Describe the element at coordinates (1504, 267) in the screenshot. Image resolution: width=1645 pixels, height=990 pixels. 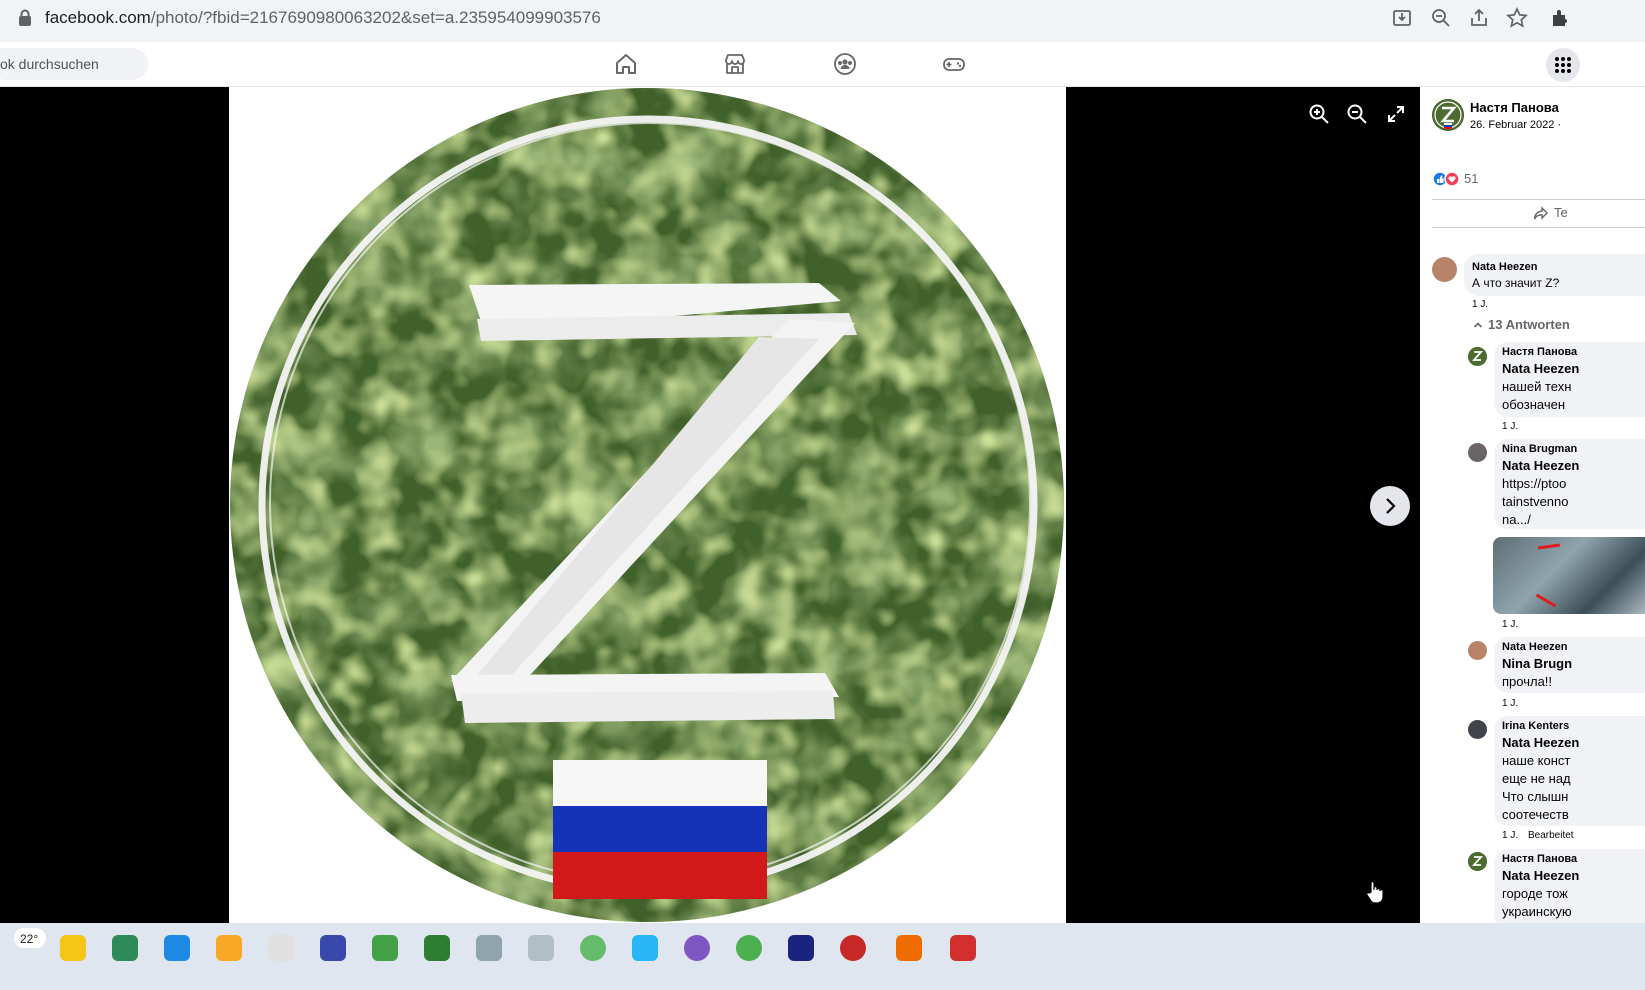
I see `comment-author: Nata Heezen` at that location.